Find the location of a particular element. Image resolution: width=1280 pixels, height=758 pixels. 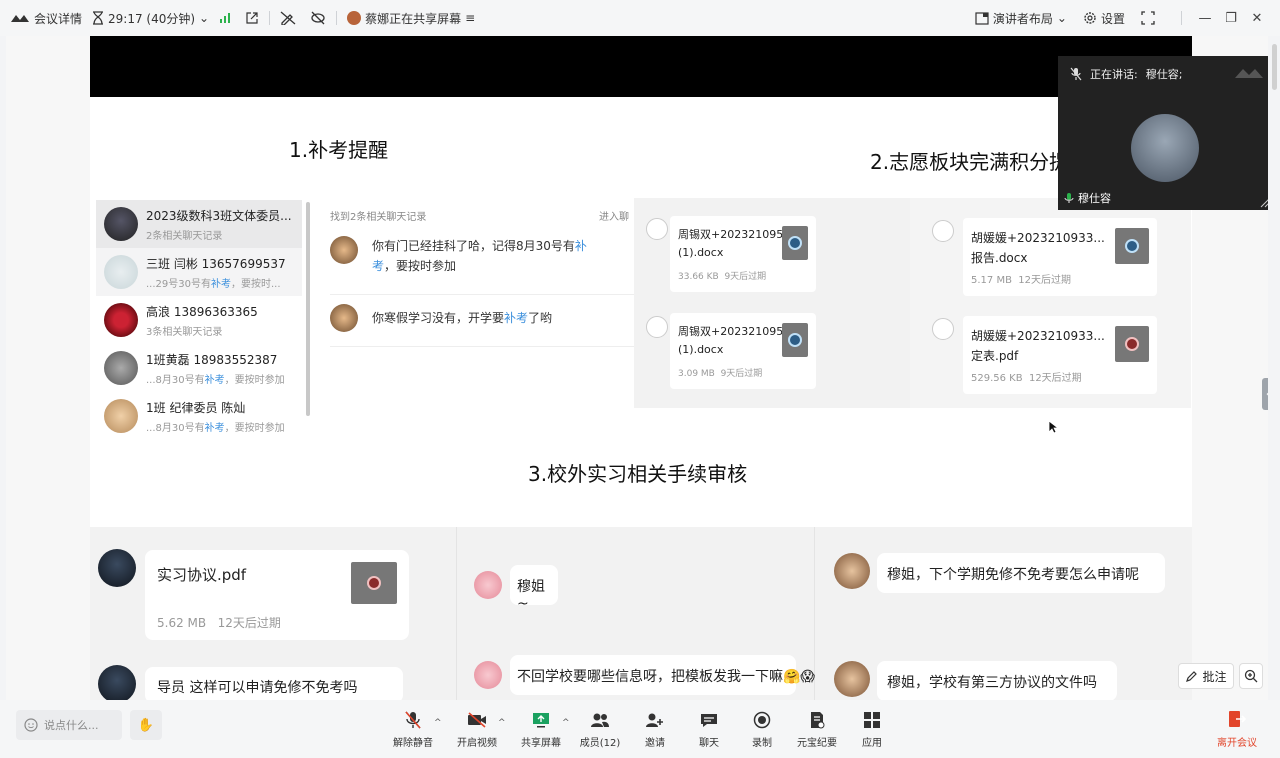

list-item: 高浪 13896363365 3条相关聊天记录 is located at coordinates (199, 320).